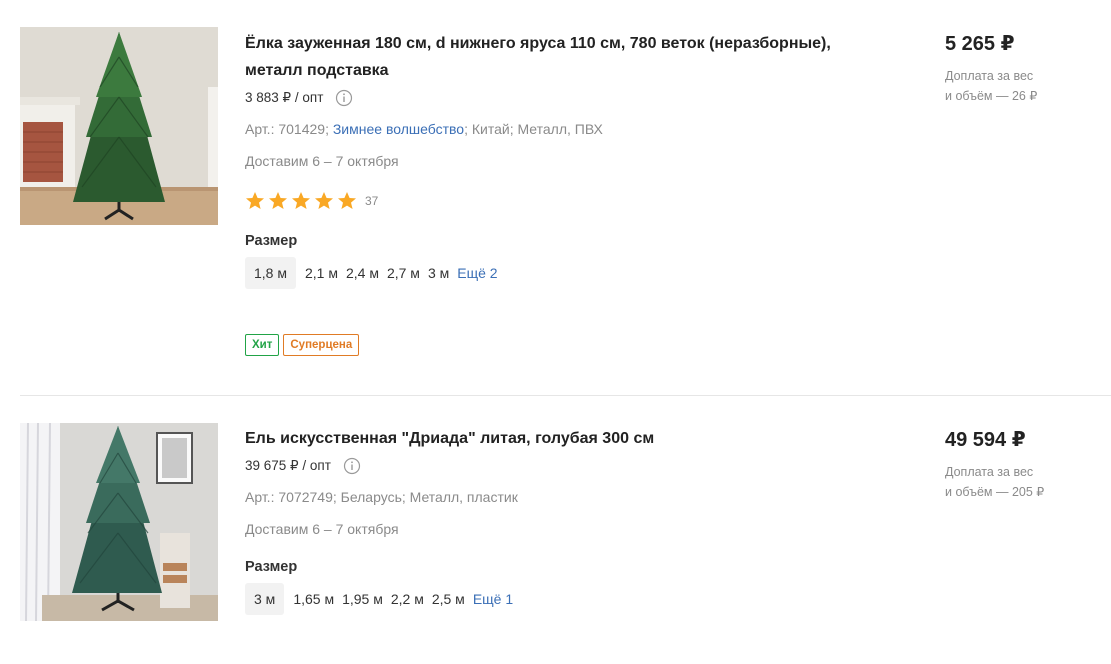  I want to click on more-sizes-link: Ещё 1, so click(493, 599).